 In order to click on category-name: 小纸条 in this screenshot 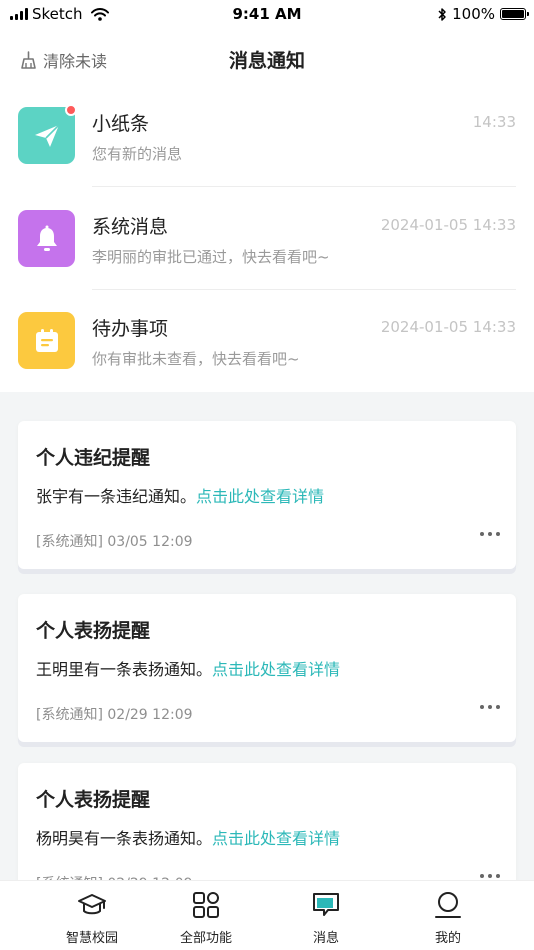, I will do `click(121, 124)`.